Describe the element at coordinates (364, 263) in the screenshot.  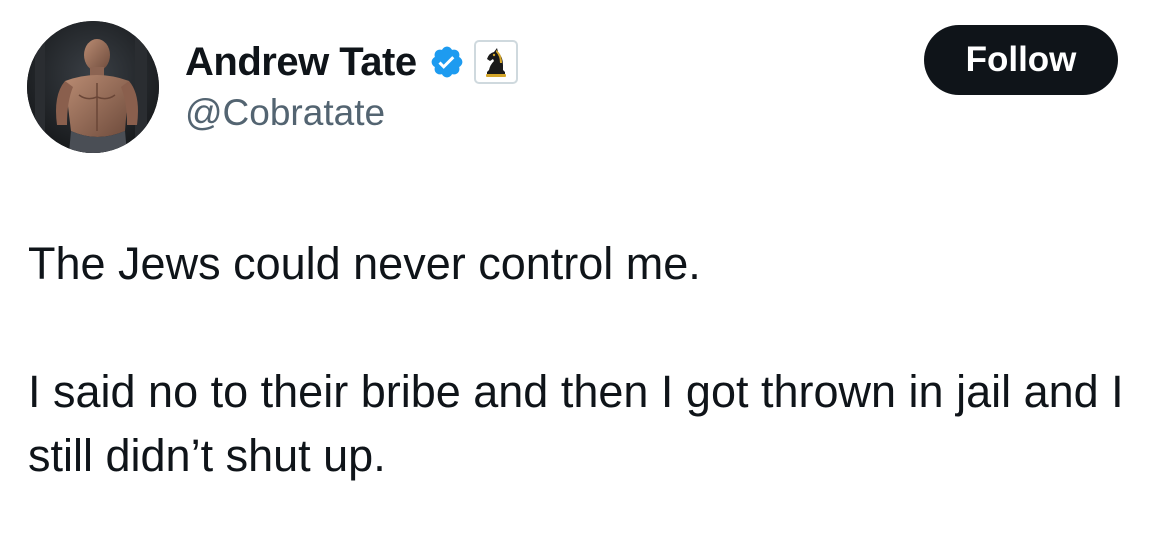
I see `tweet-paragraph: The Jews could never control me.` at that location.